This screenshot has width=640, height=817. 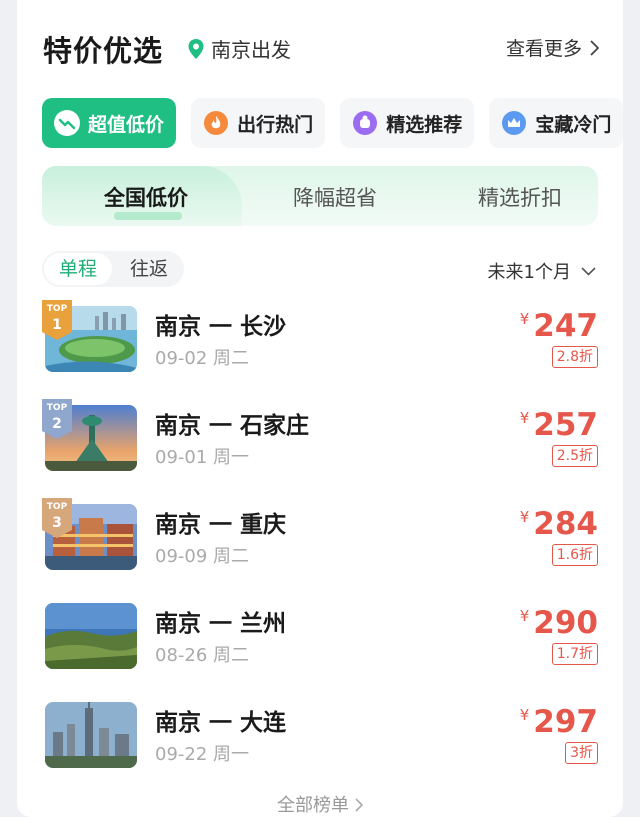 I want to click on header: 特价优选 南京出发 查看更多, so click(x=321, y=48).